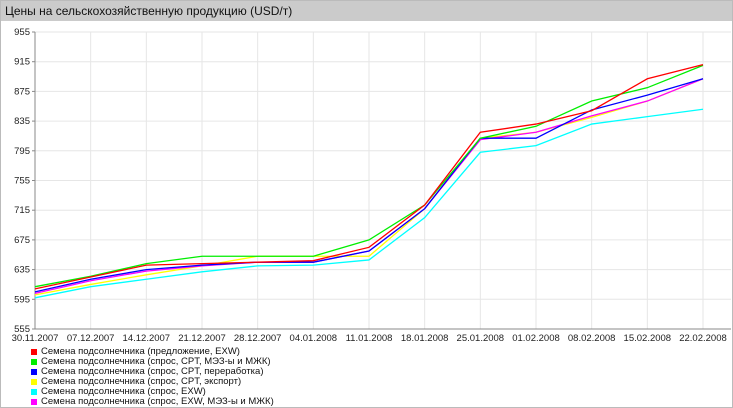 This screenshot has width=733, height=408. Describe the element at coordinates (35, 338) in the screenshot. I see `x-tick-label: 30.11.2007` at that location.